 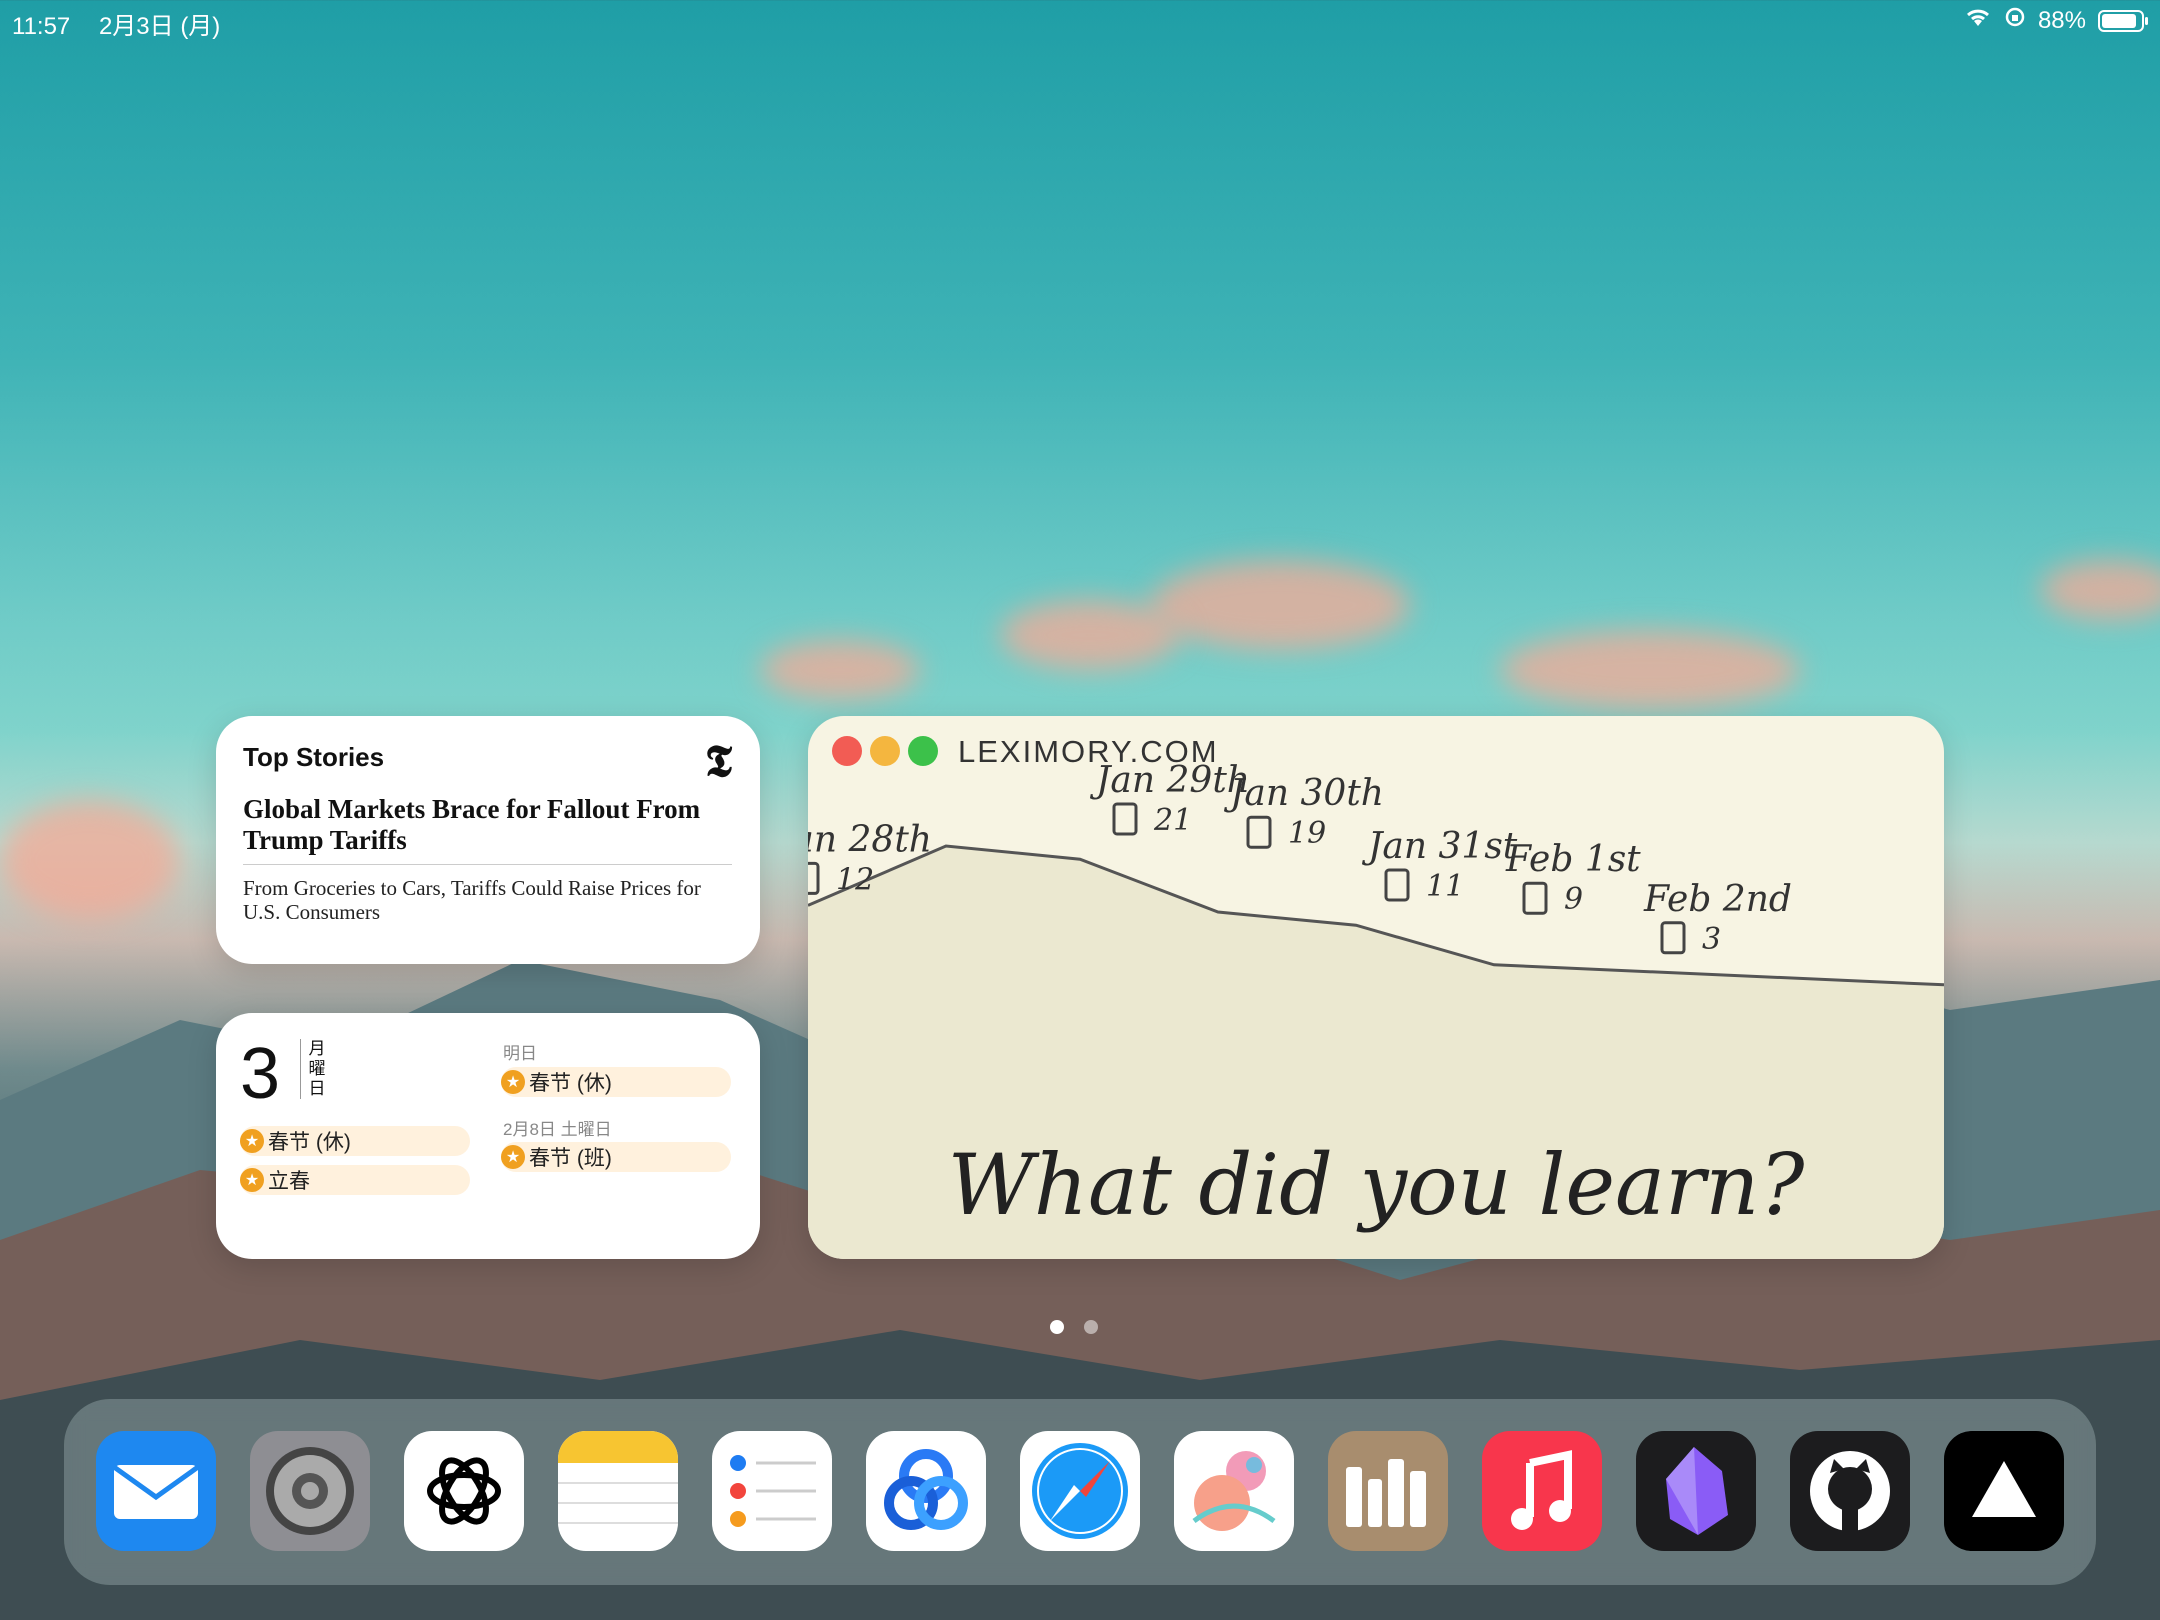 I want to click on mail-app, so click(x=156, y=1491).